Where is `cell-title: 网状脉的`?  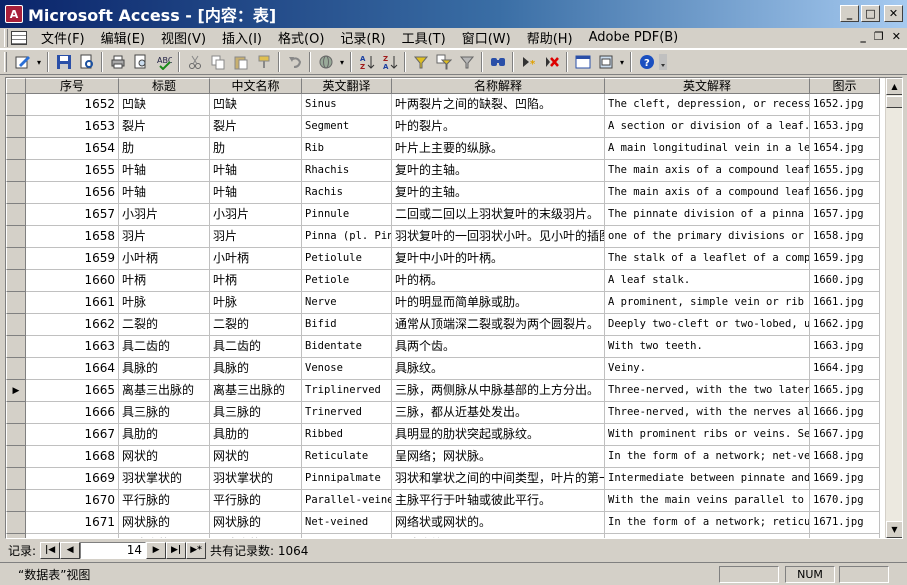
cell-title: 网状脉的 is located at coordinates (164, 523).